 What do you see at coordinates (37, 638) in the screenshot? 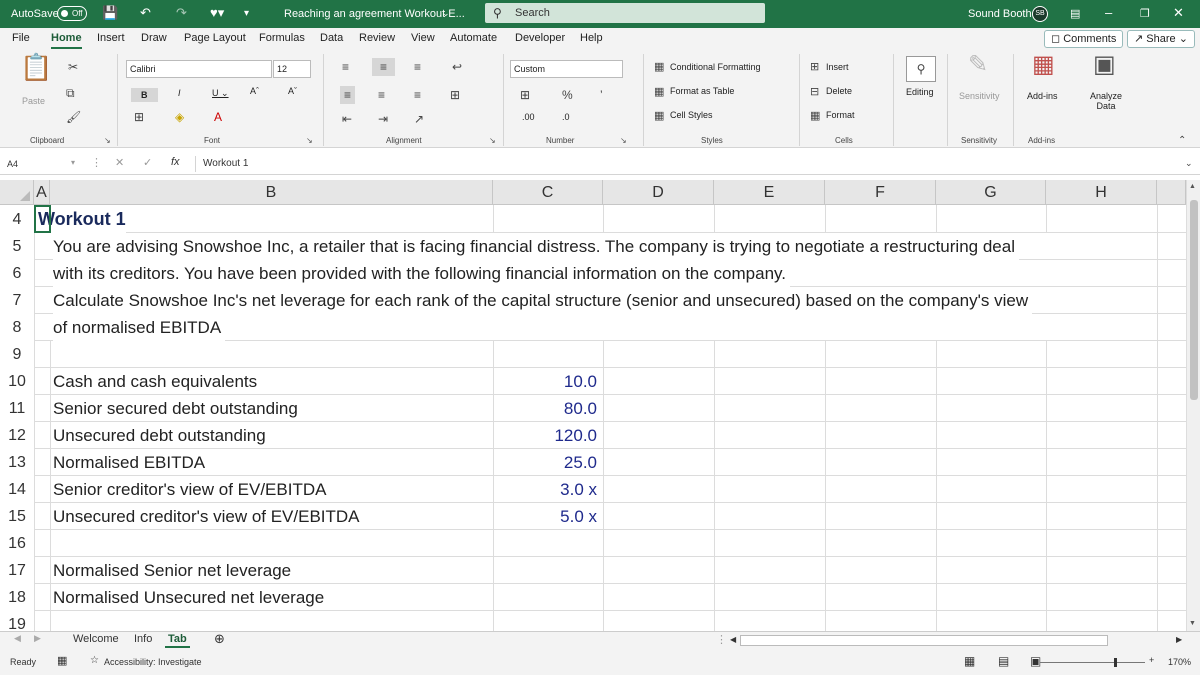
I see `next-sheet-icon: ▶` at bounding box center [37, 638].